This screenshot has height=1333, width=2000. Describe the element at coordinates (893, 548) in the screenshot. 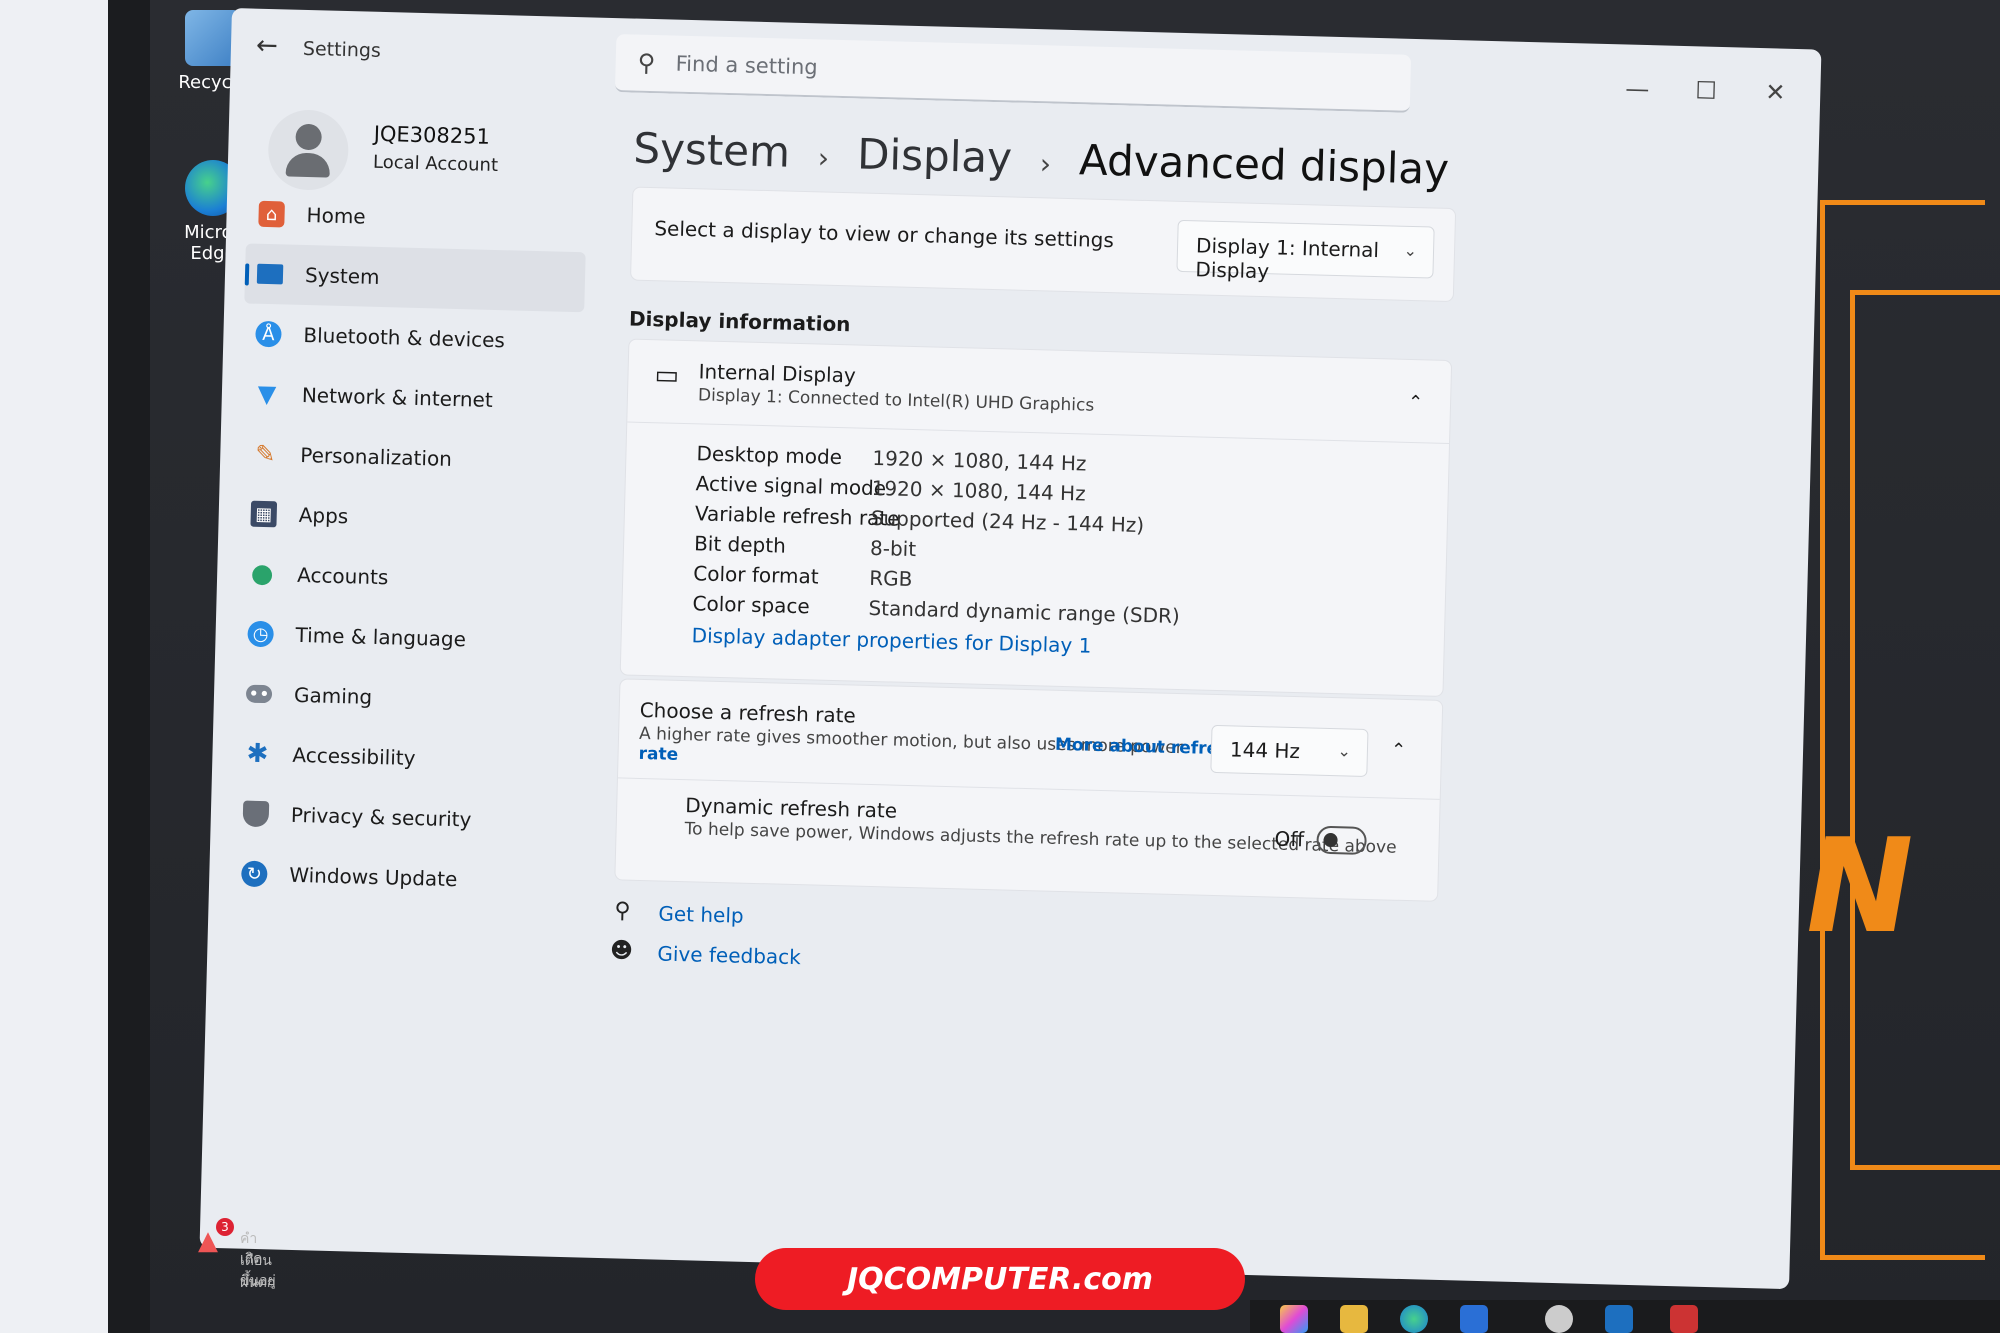

I see `info-value: 8-bit` at that location.